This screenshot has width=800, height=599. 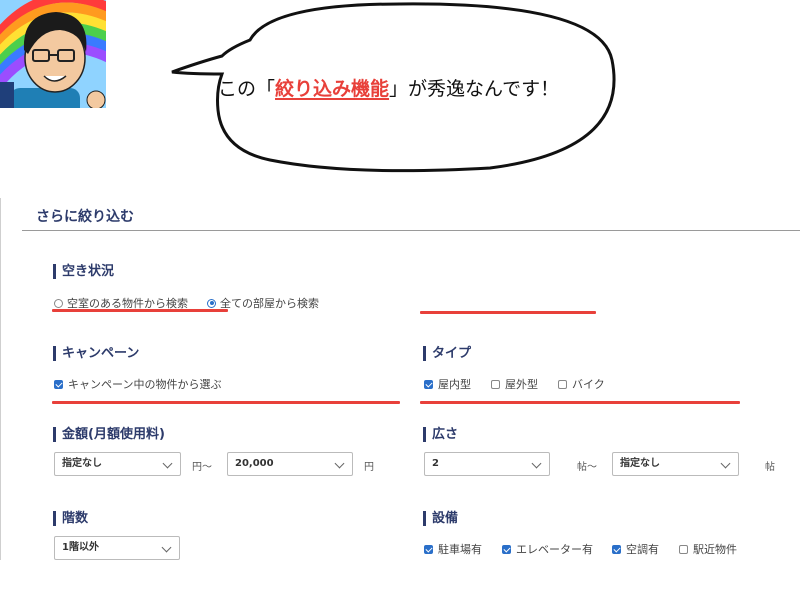 What do you see at coordinates (254, 463) in the screenshot?
I see `price-max-value: 20,000` at bounding box center [254, 463].